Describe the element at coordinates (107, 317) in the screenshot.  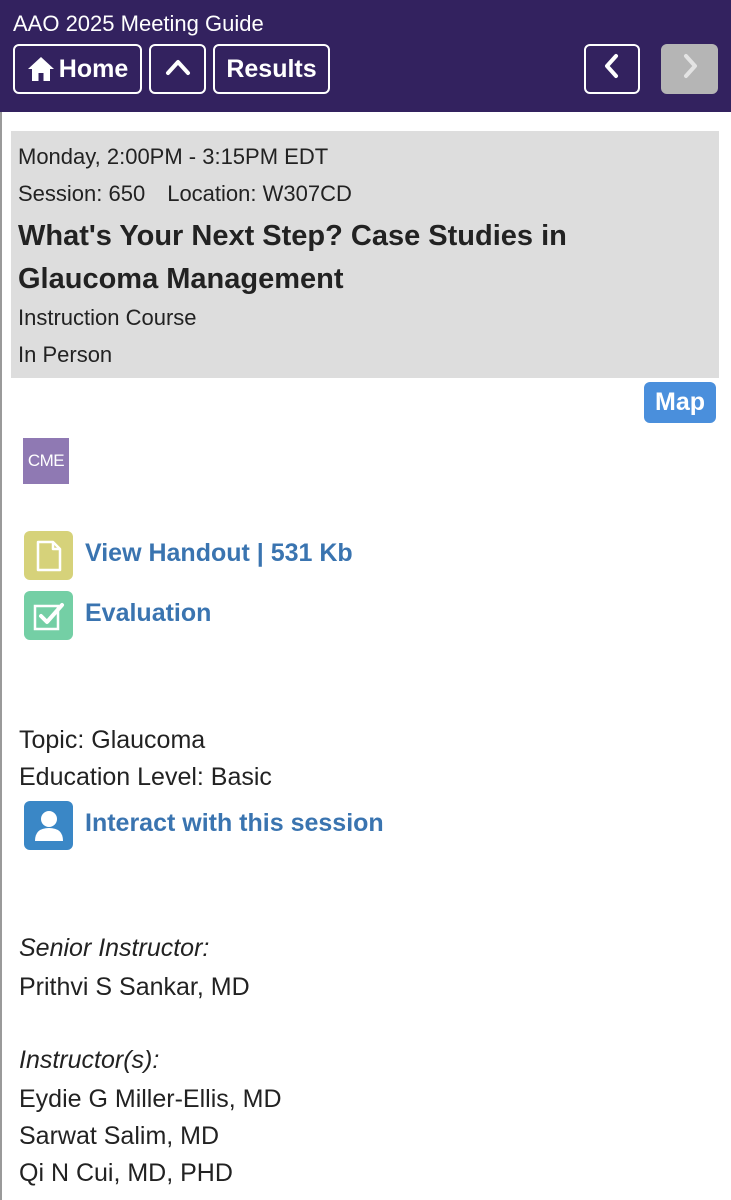
I see `session-type: Instruction Course` at that location.